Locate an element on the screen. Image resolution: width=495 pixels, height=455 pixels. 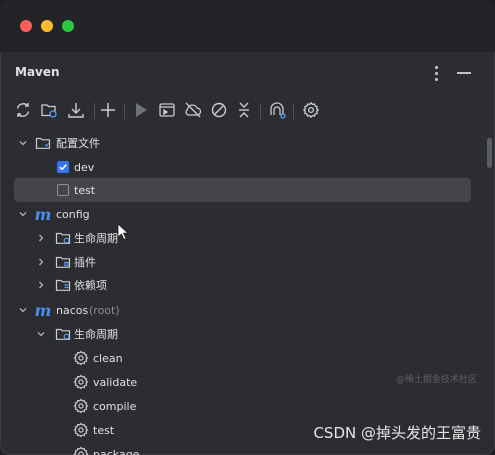
generate-sources-icon is located at coordinates (49, 110).